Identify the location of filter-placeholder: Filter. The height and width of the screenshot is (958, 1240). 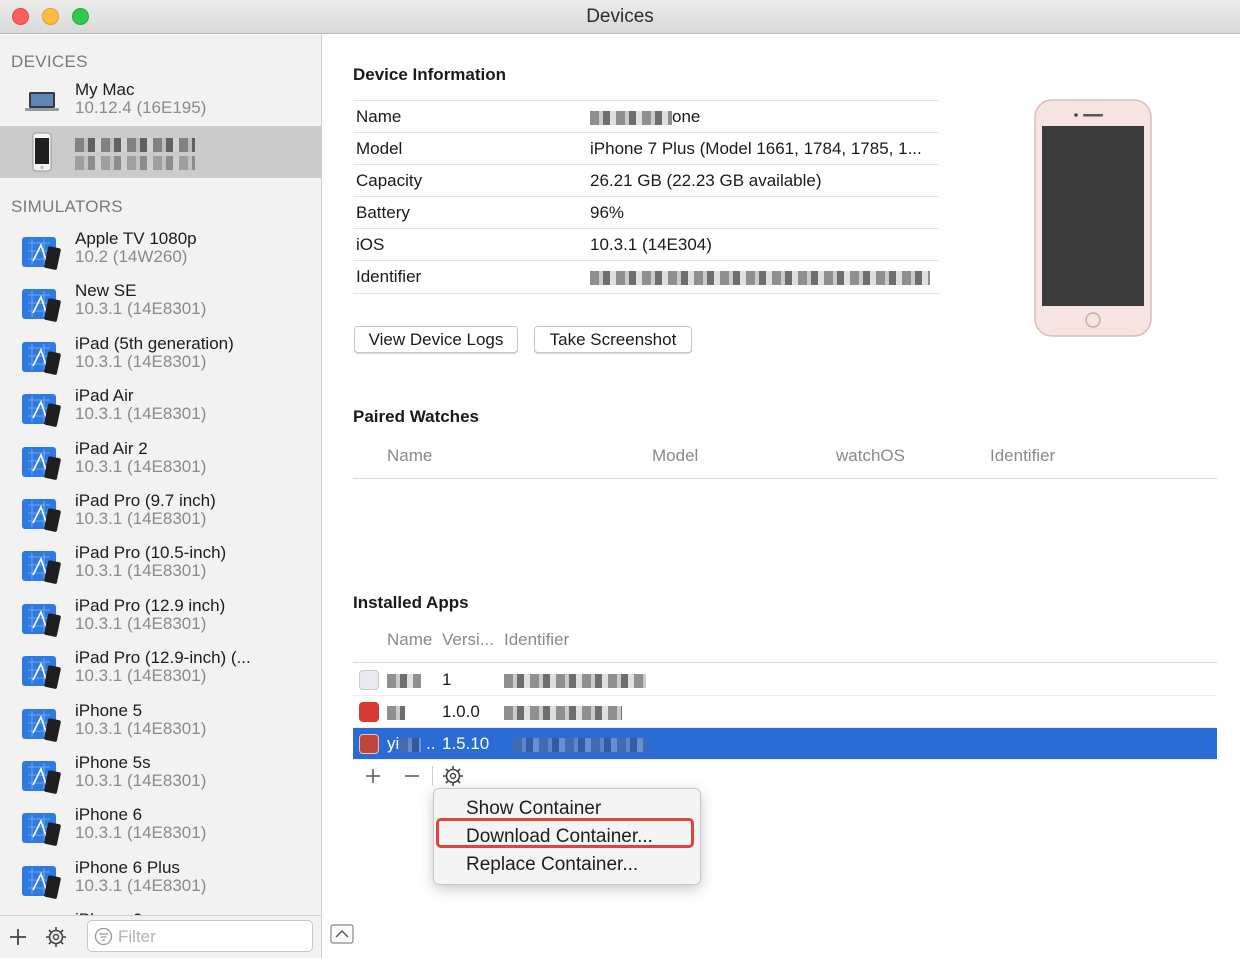
(137, 936).